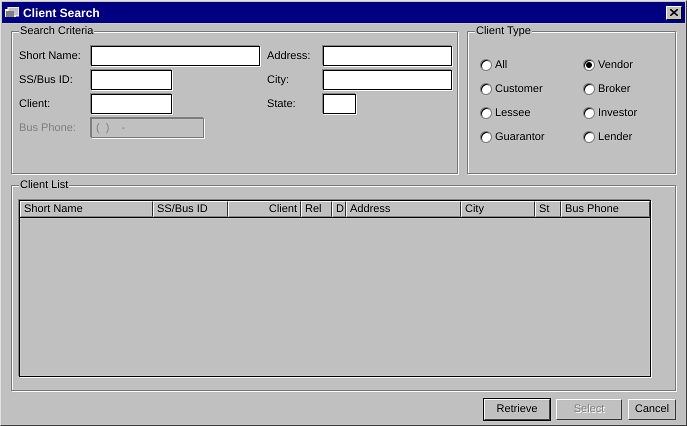  Describe the element at coordinates (12, 12) in the screenshot. I see `window-icon` at that location.